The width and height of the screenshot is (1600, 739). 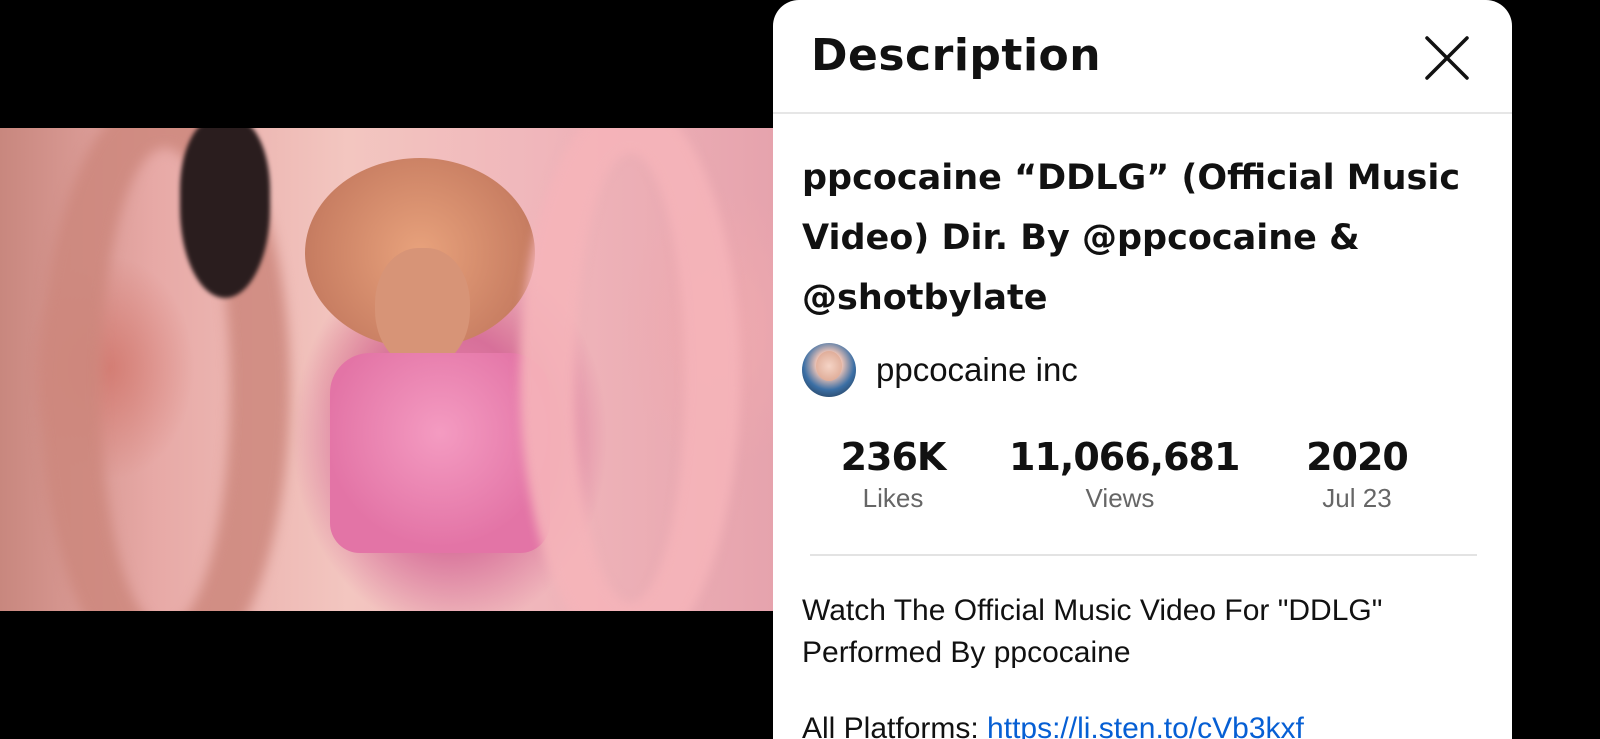 What do you see at coordinates (829, 370) in the screenshot?
I see `avatar` at bounding box center [829, 370].